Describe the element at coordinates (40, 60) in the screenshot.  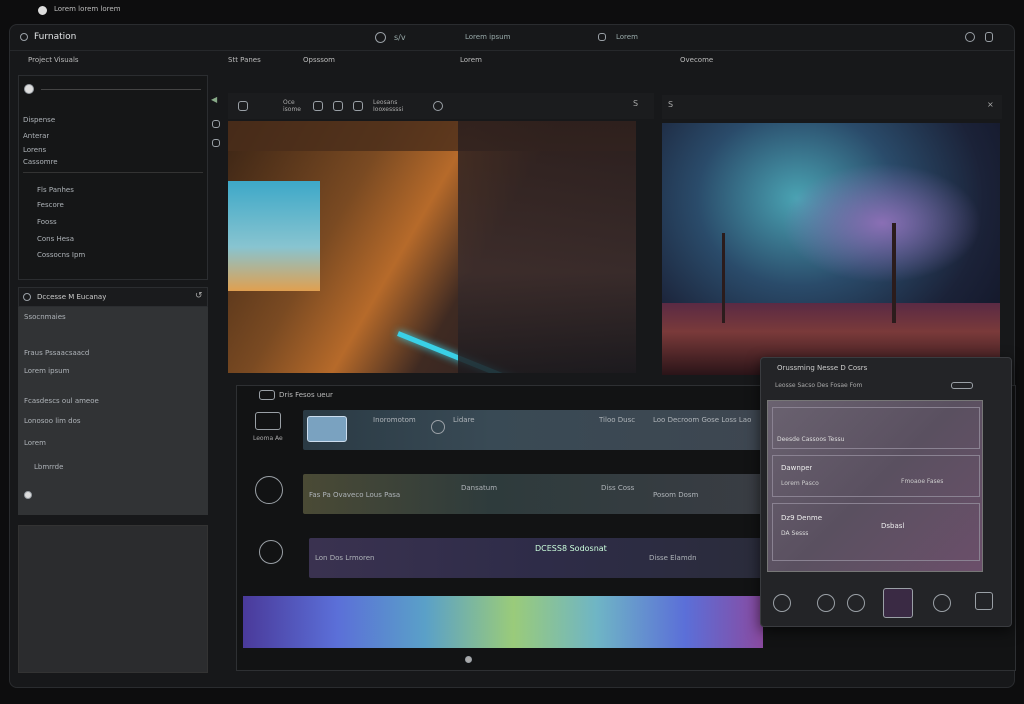
I see `tab-project: Project` at that location.